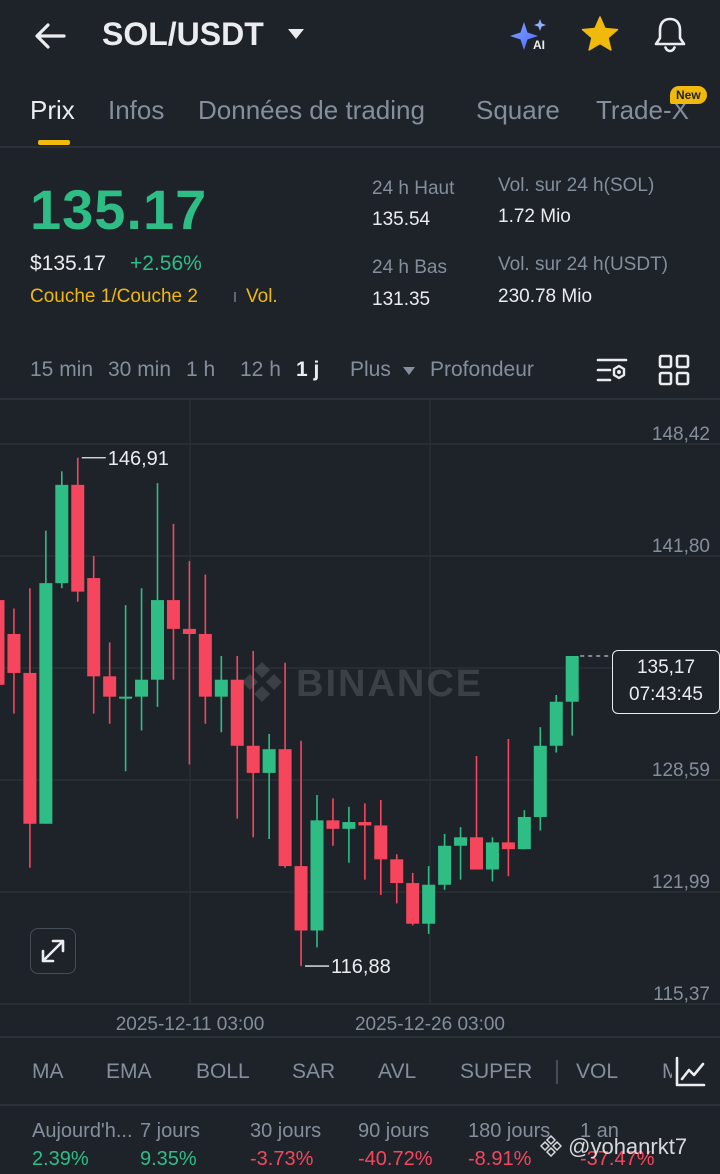 The width and height of the screenshot is (720, 1174). Describe the element at coordinates (260, 370) in the screenshot. I see `interval-12h: 12 h` at that location.